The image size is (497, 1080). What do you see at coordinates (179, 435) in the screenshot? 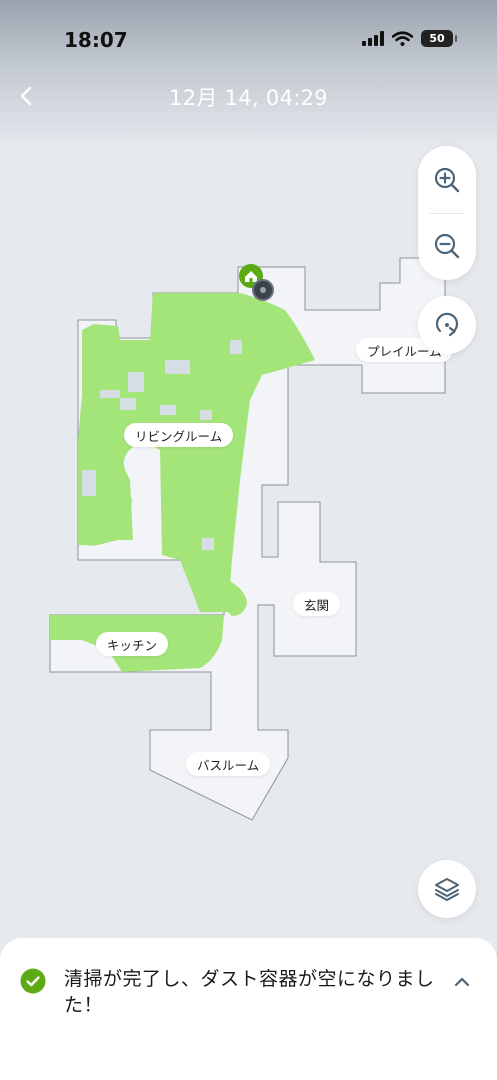
I see `room-label-living: リビングルーム` at bounding box center [179, 435].